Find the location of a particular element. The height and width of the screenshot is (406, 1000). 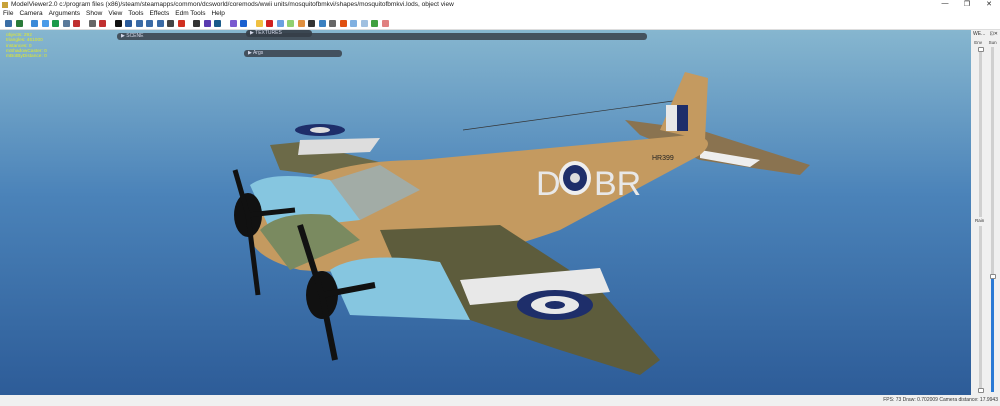

menu-tools: Tools is located at coordinates (135, 13).